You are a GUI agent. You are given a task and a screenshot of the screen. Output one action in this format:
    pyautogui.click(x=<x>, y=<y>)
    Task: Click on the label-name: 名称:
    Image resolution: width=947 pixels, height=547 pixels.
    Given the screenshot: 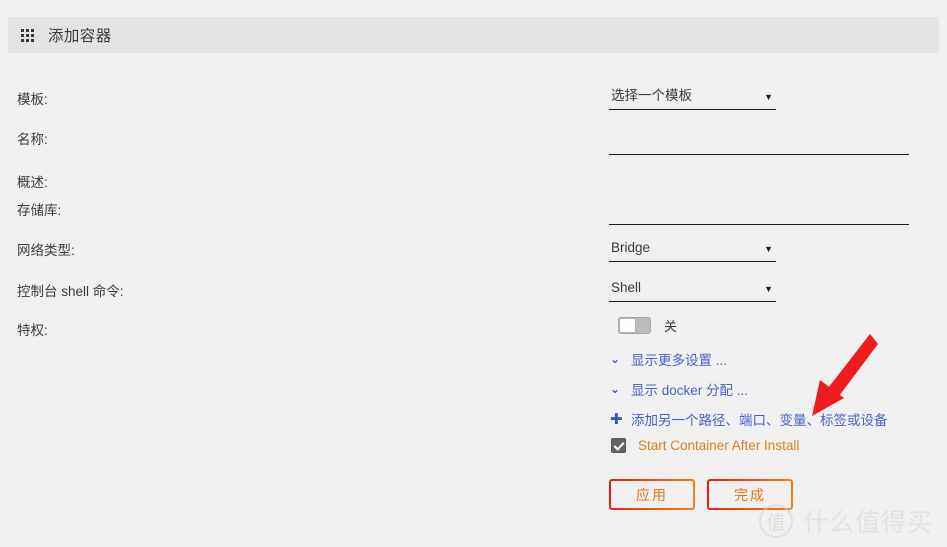 What is the action you would take?
    pyautogui.click(x=32, y=139)
    